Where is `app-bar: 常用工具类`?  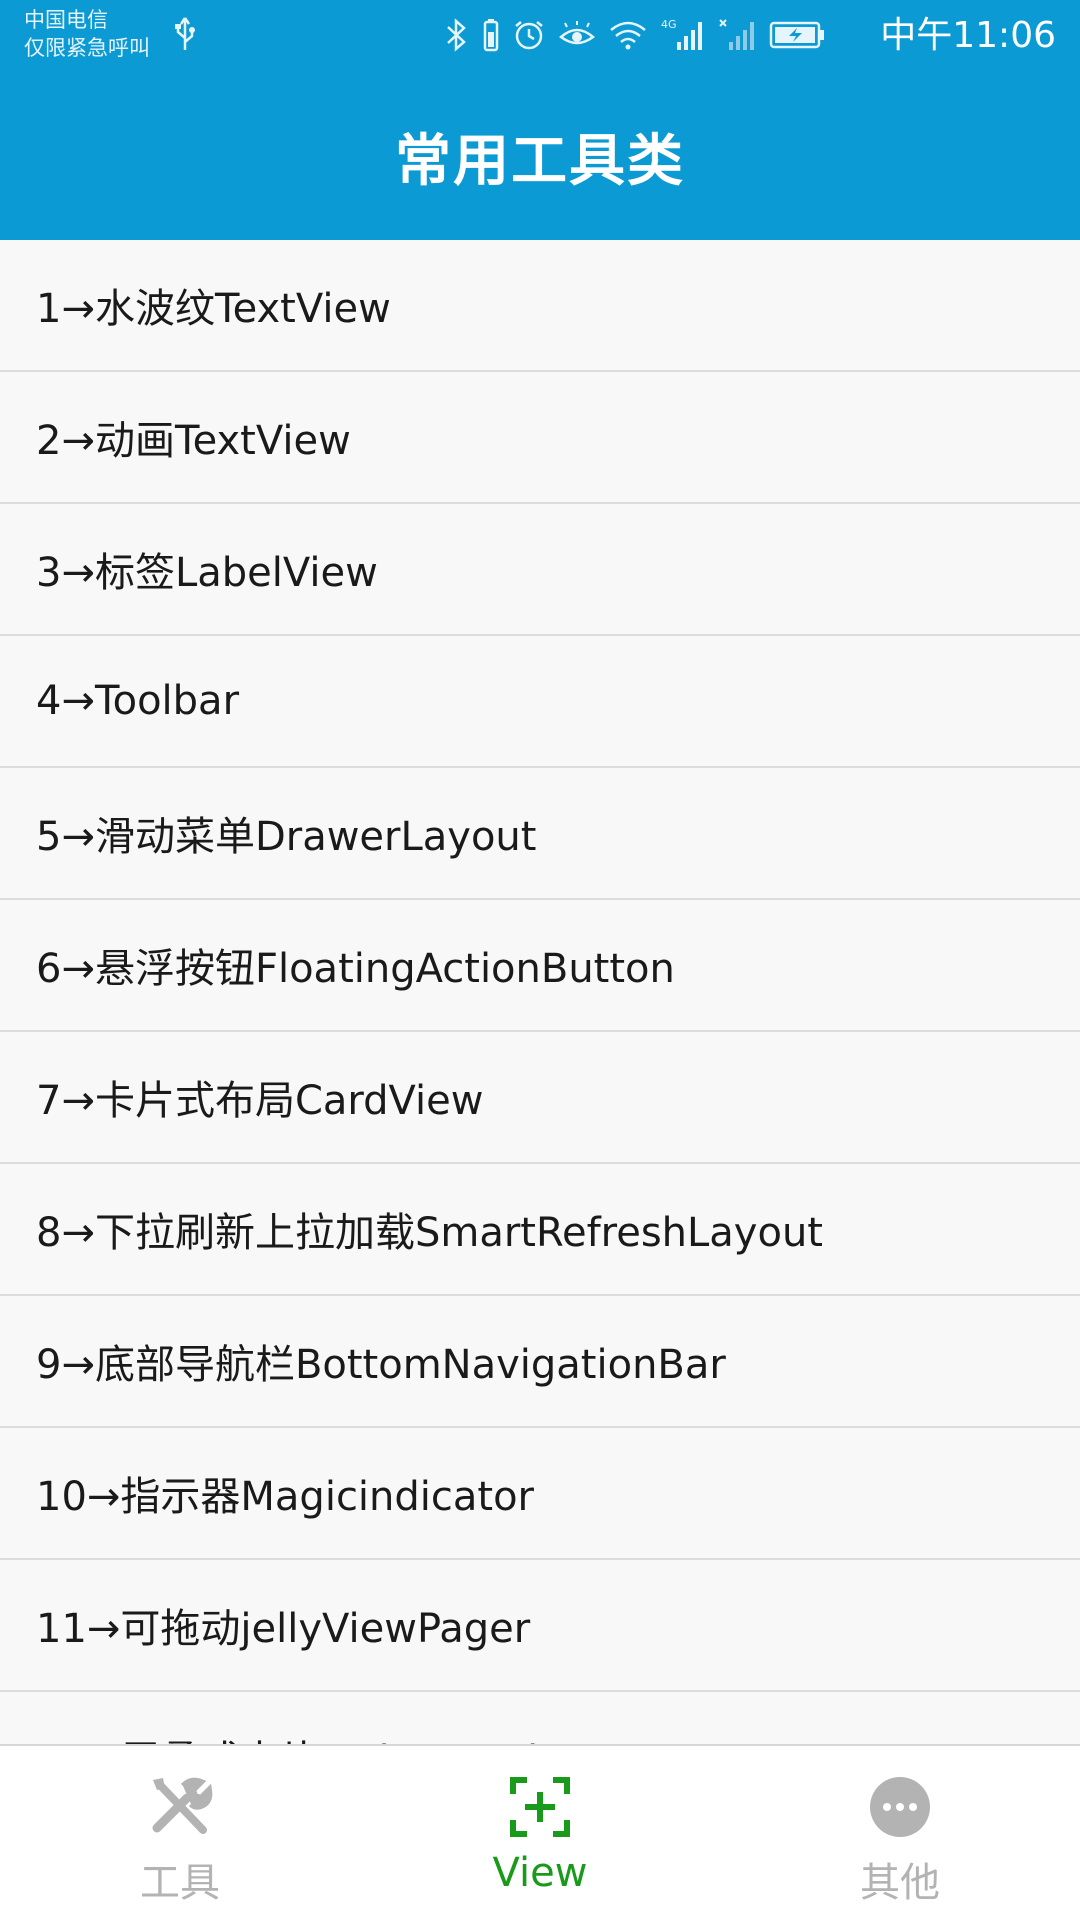 app-bar: 常用工具类 is located at coordinates (540, 156).